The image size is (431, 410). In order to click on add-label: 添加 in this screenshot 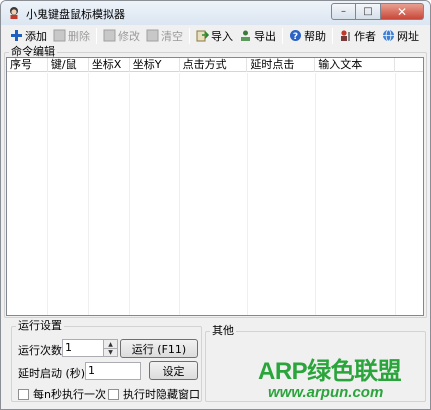, I will do `click(36, 36)`.